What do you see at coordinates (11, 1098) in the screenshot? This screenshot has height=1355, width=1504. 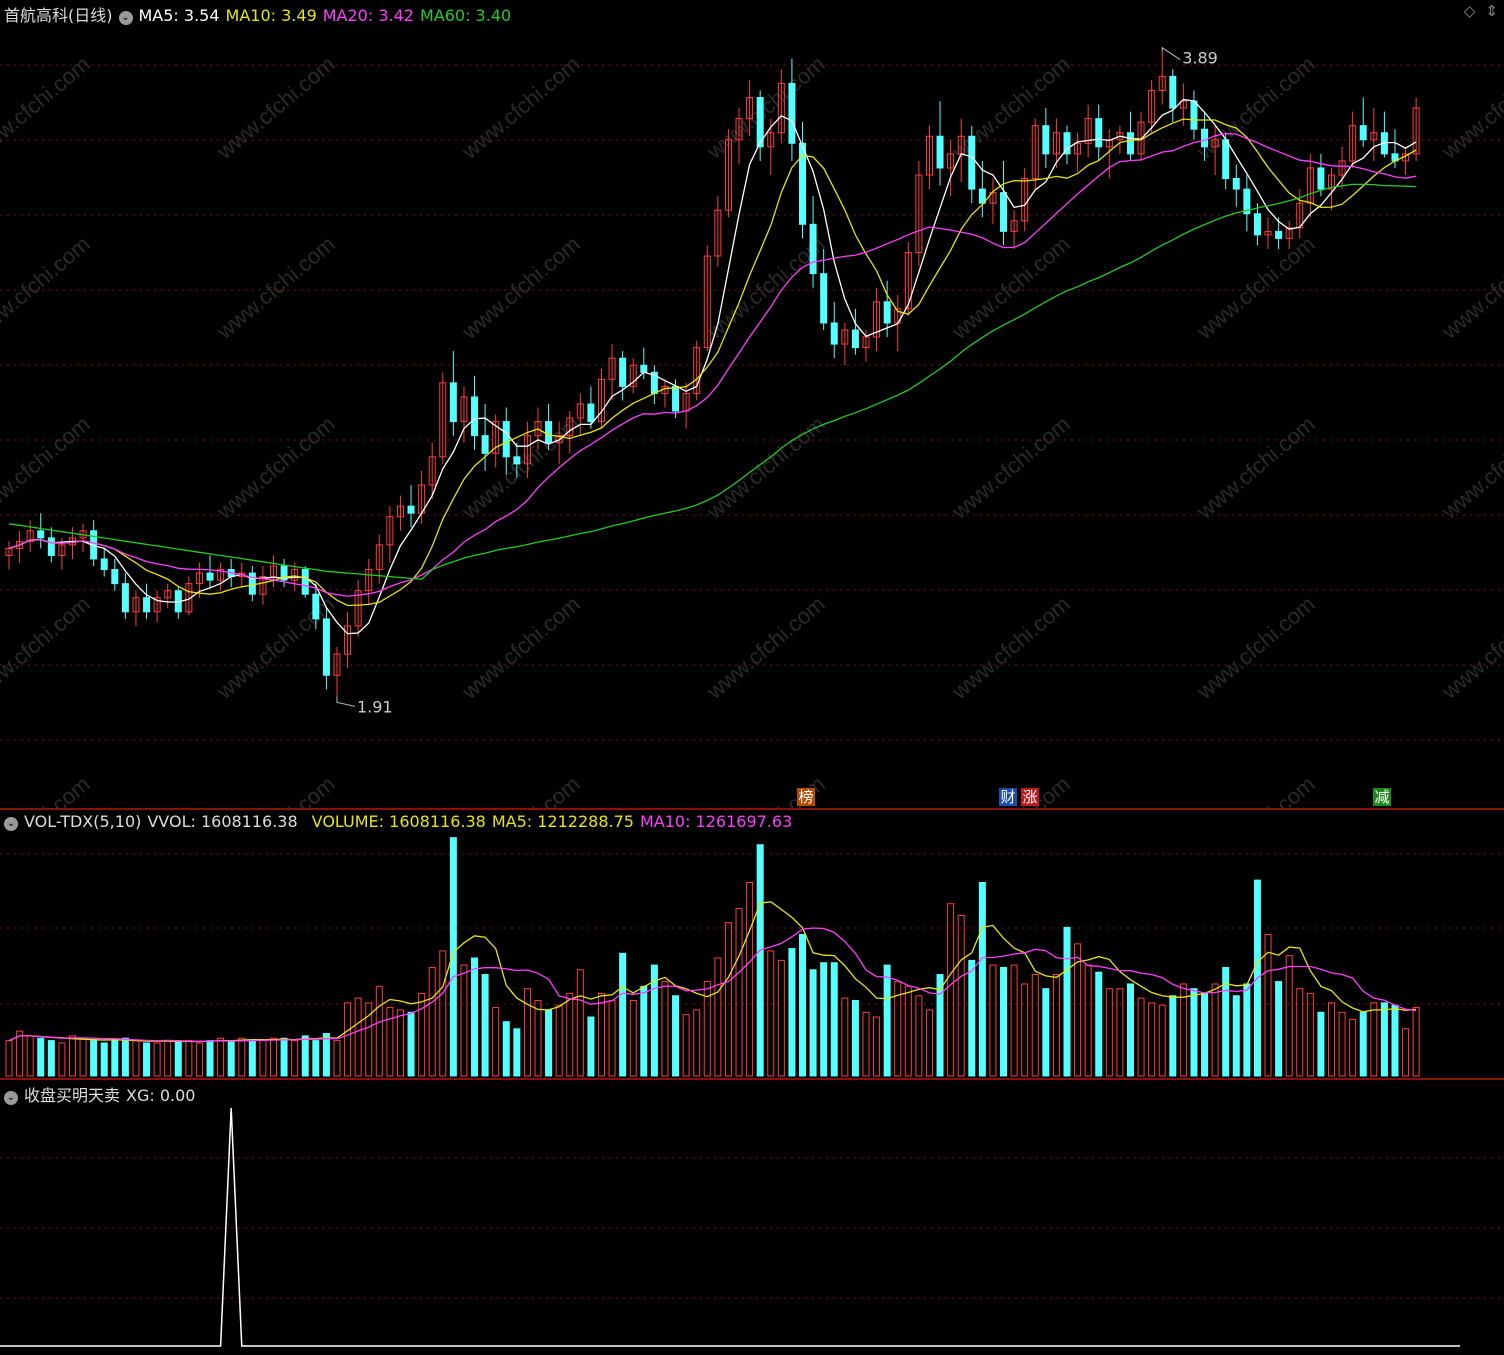 I see `xg-settings-icon: ⌄` at bounding box center [11, 1098].